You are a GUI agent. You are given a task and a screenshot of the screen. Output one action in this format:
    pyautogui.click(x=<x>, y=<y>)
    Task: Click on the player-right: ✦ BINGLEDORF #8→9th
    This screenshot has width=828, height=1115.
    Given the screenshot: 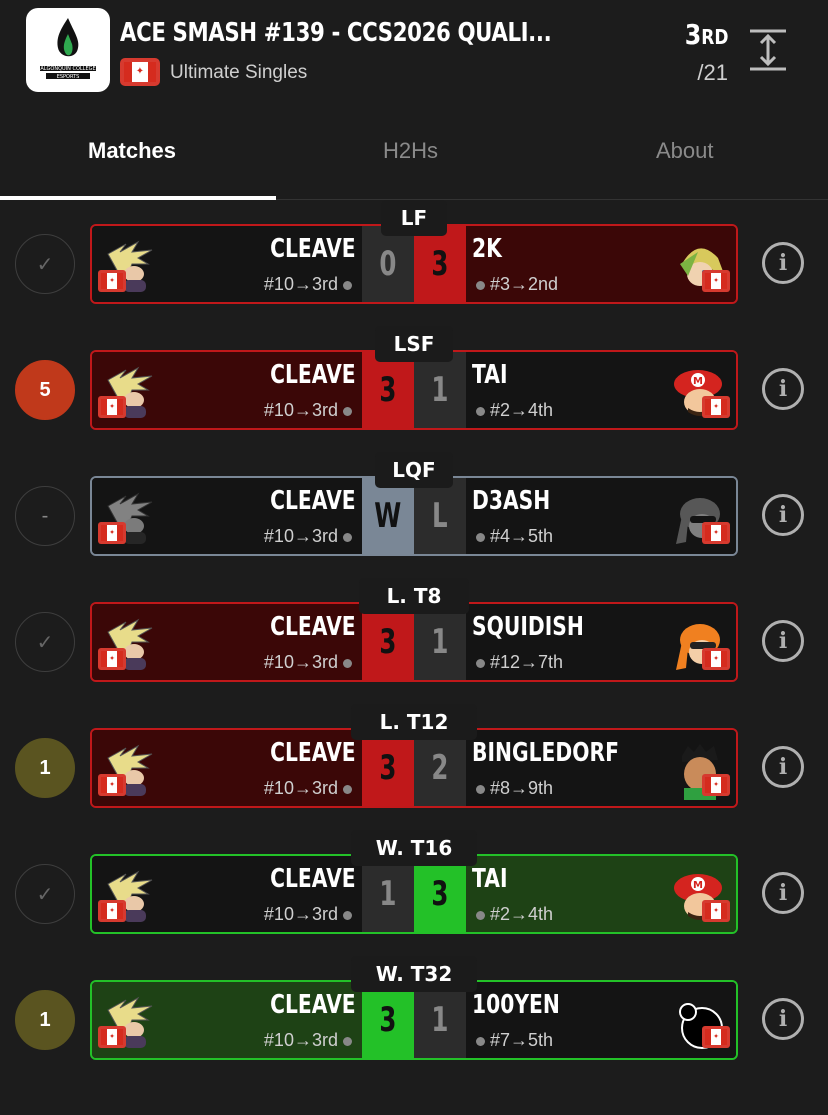 What is the action you would take?
    pyautogui.click(x=601, y=768)
    